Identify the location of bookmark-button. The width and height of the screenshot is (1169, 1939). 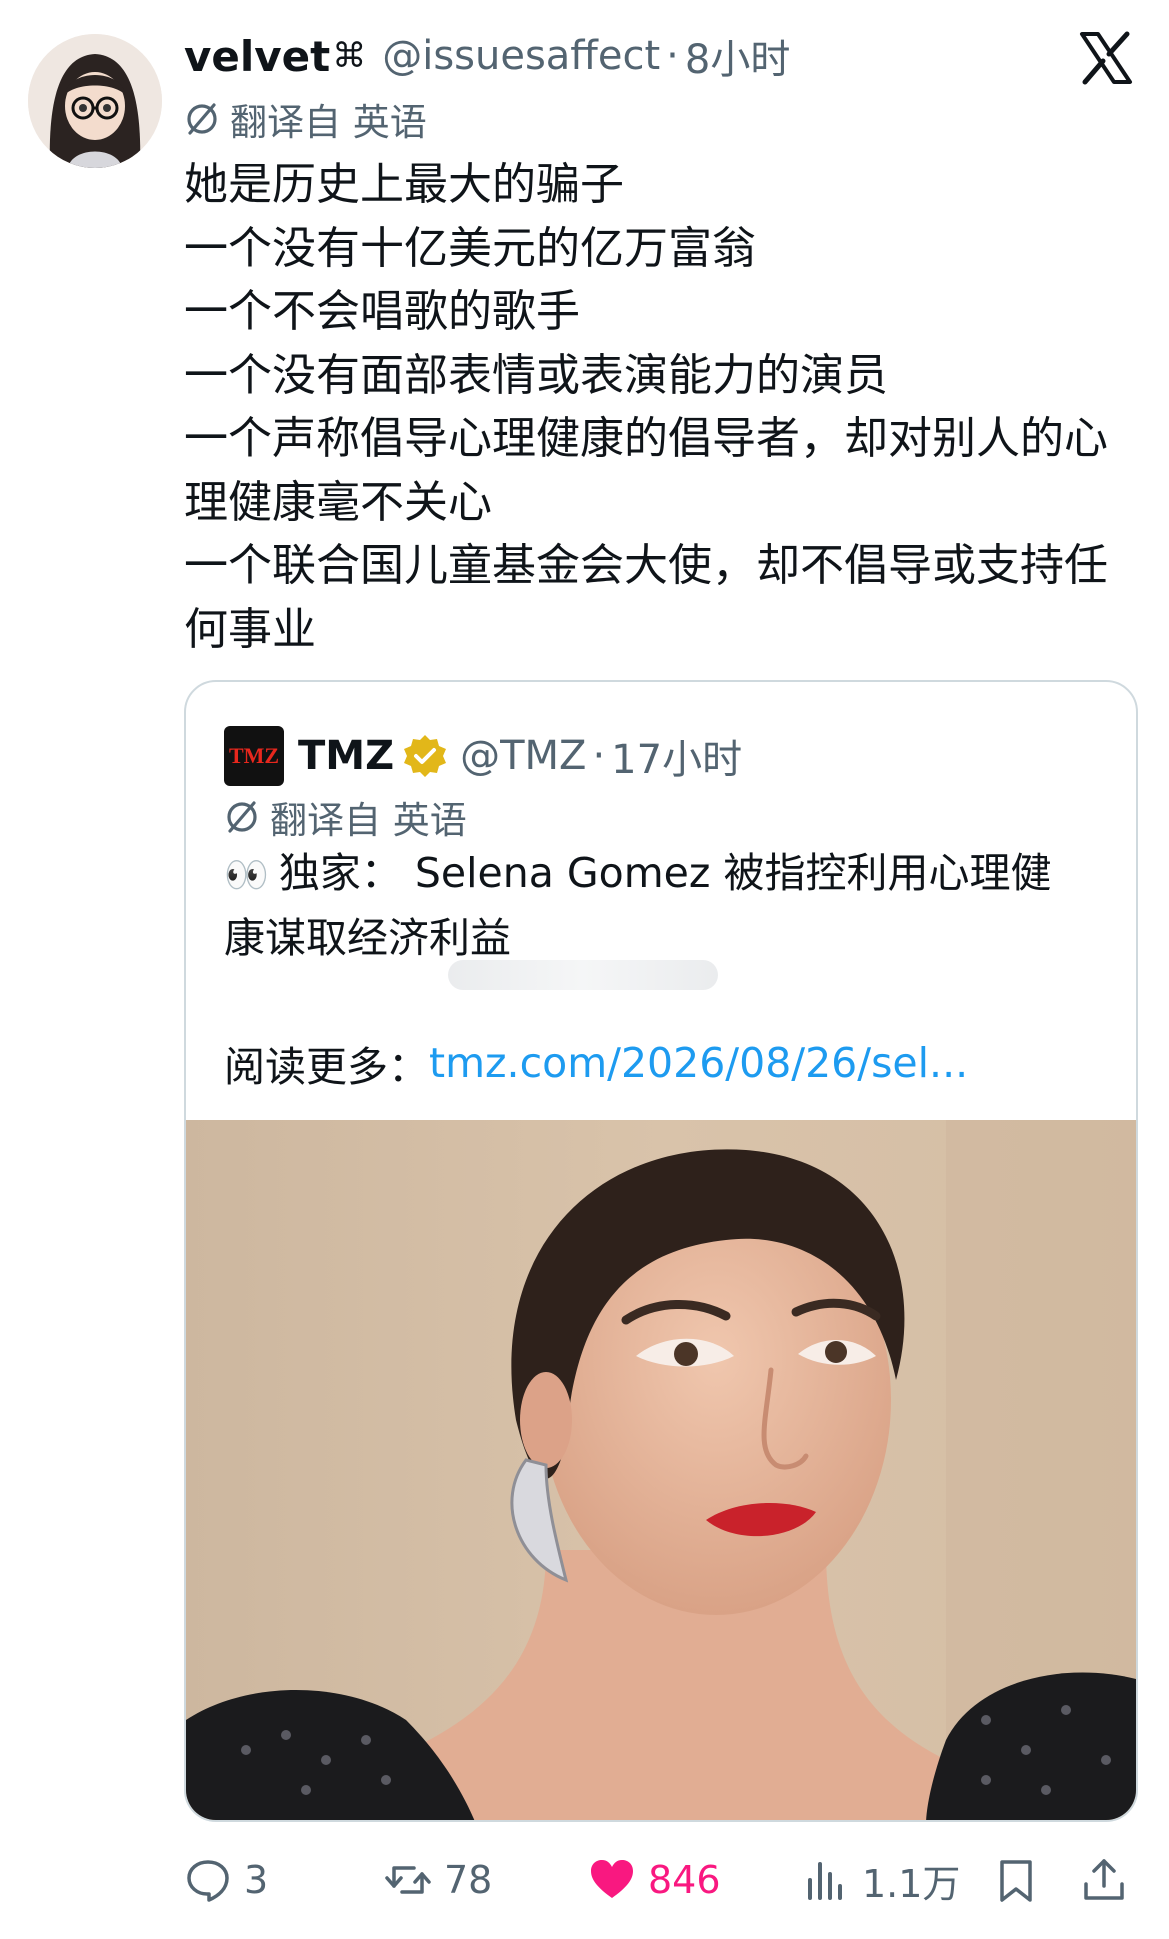
(1022, 1880).